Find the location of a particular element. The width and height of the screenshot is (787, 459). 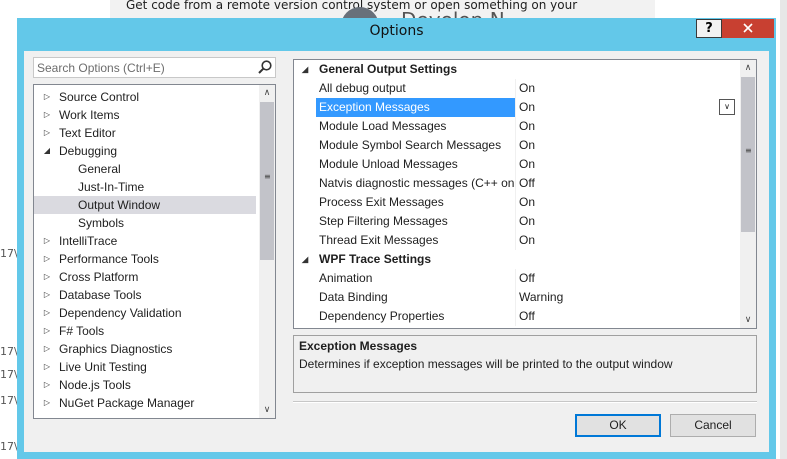

tree-item-label: Source Control is located at coordinates (99, 97).